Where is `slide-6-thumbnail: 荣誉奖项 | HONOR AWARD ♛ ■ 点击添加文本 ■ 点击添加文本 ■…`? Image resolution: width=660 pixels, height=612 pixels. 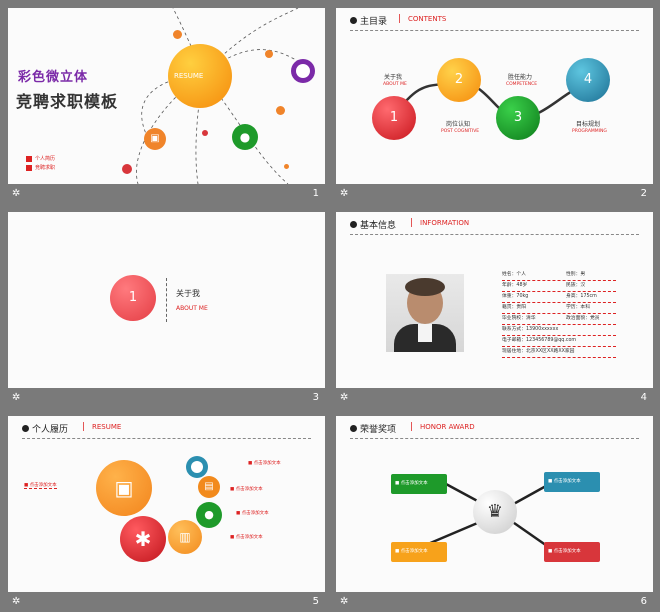
slide-6-thumbnail: 荣誉奖项 | HONOR AWARD ♛ ■ 点击添加文本 ■ 点击添加文本 ■… is located at coordinates (494, 504).